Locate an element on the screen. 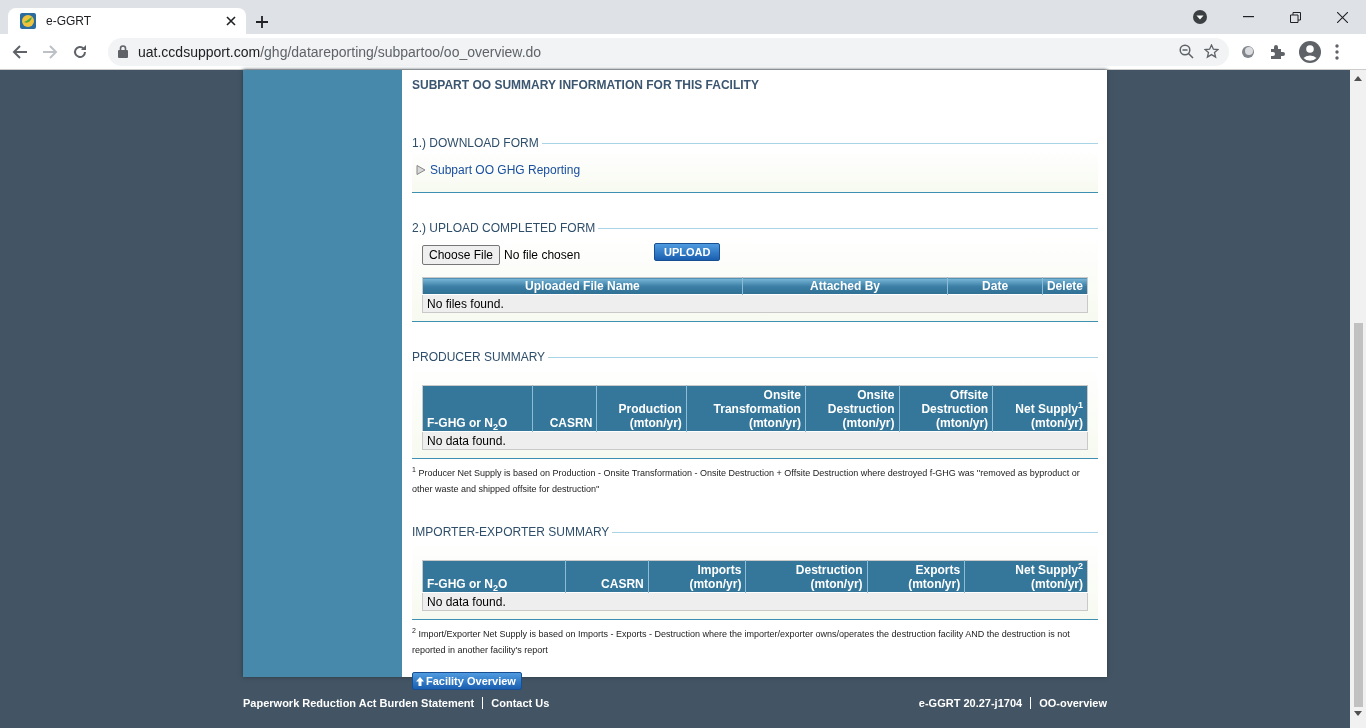 Image resolution: width=1366 pixels, height=728 pixels. section-title: 2.) UPLOAD COMPLETED FORM is located at coordinates (504, 228).